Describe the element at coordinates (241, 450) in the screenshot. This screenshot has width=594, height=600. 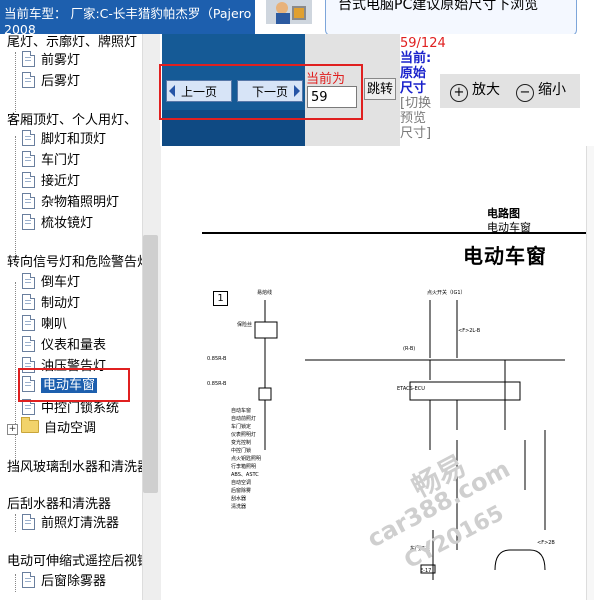
I see `svg-text: 中控门锁` at that location.